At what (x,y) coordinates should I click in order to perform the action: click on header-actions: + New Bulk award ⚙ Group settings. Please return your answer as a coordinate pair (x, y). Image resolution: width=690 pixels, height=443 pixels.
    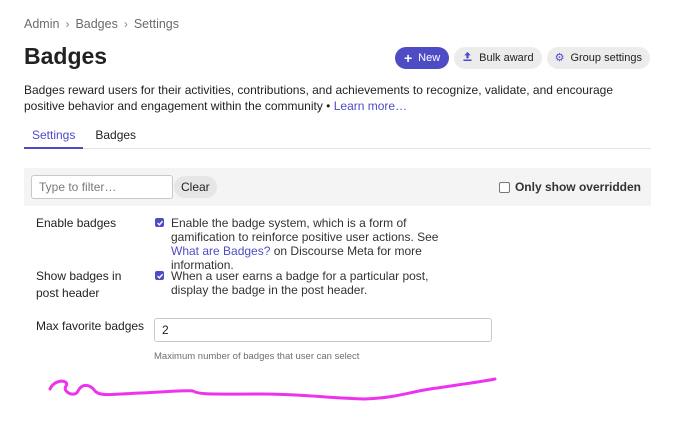
    Looking at the image, I should click on (522, 58).